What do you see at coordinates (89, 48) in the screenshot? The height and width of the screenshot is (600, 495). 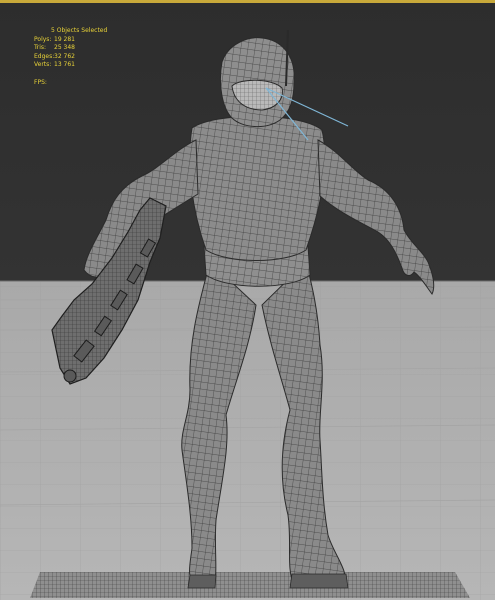 I see `stat-row-tris: Tris: 25 348` at bounding box center [89, 48].